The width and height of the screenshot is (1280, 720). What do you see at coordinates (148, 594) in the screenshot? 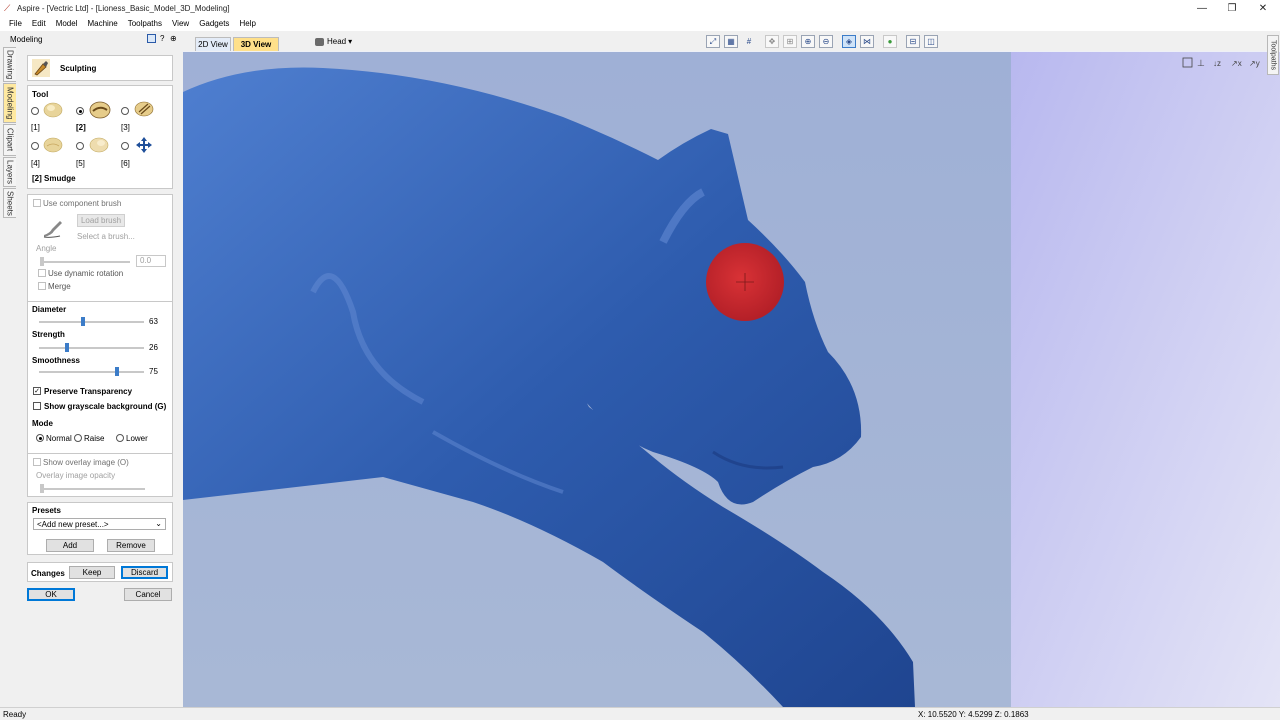
I see `cancel-button: Cancel` at bounding box center [148, 594].